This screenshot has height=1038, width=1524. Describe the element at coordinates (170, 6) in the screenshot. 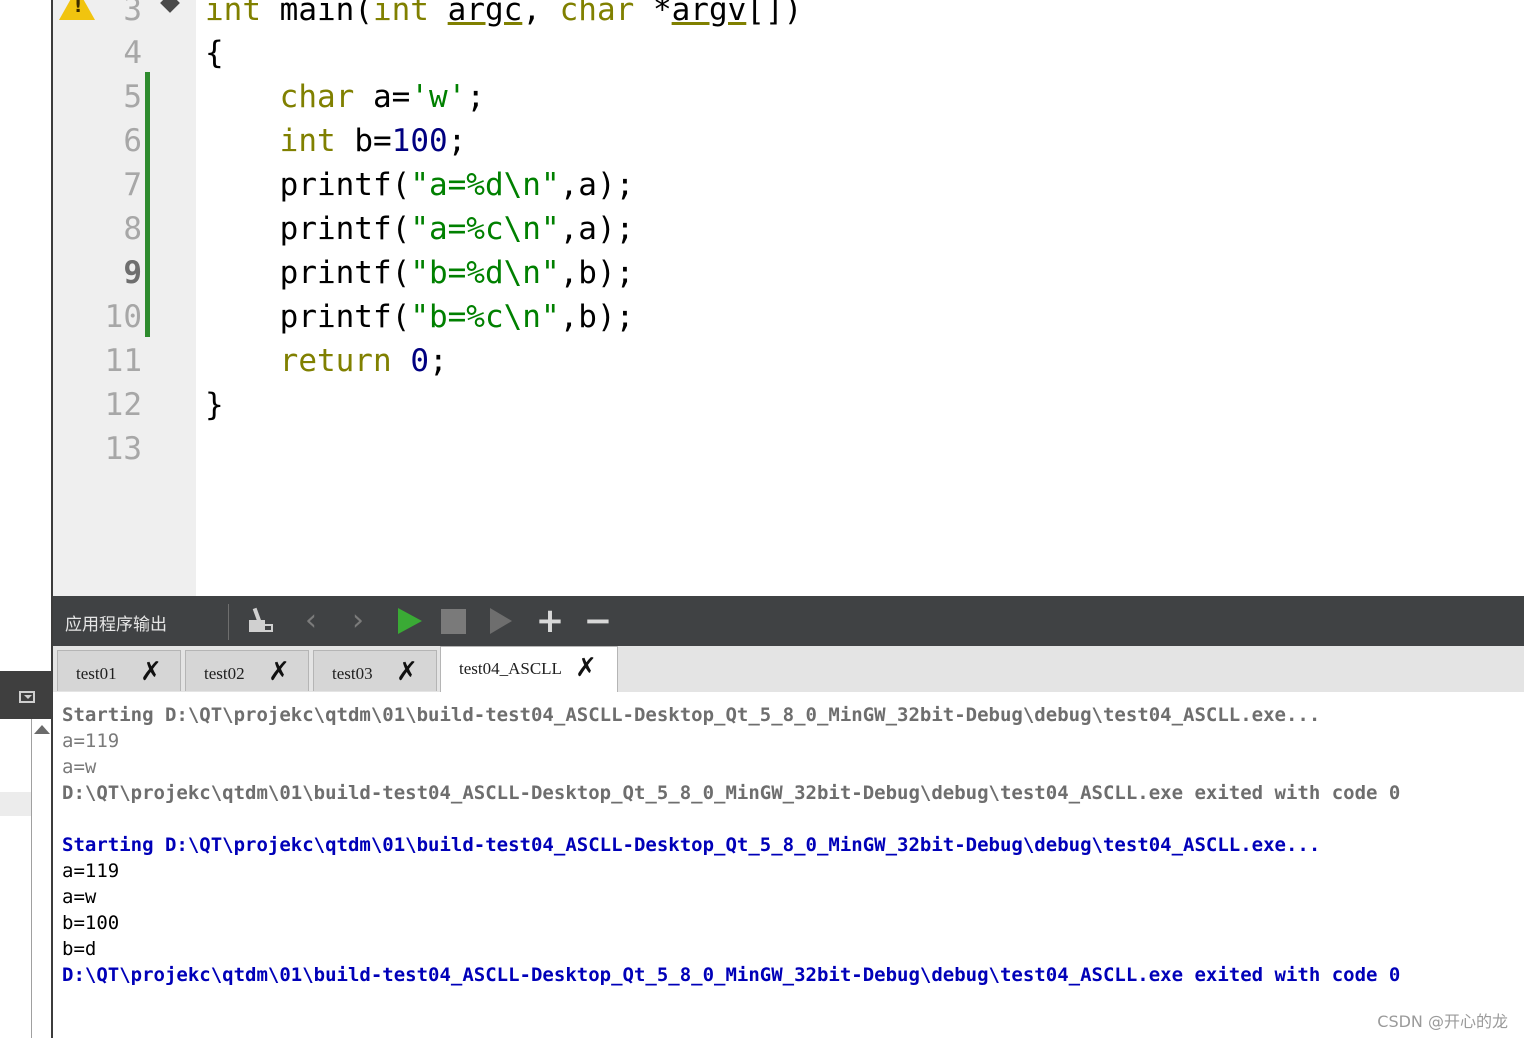

I see `fold-marker-icon` at that location.